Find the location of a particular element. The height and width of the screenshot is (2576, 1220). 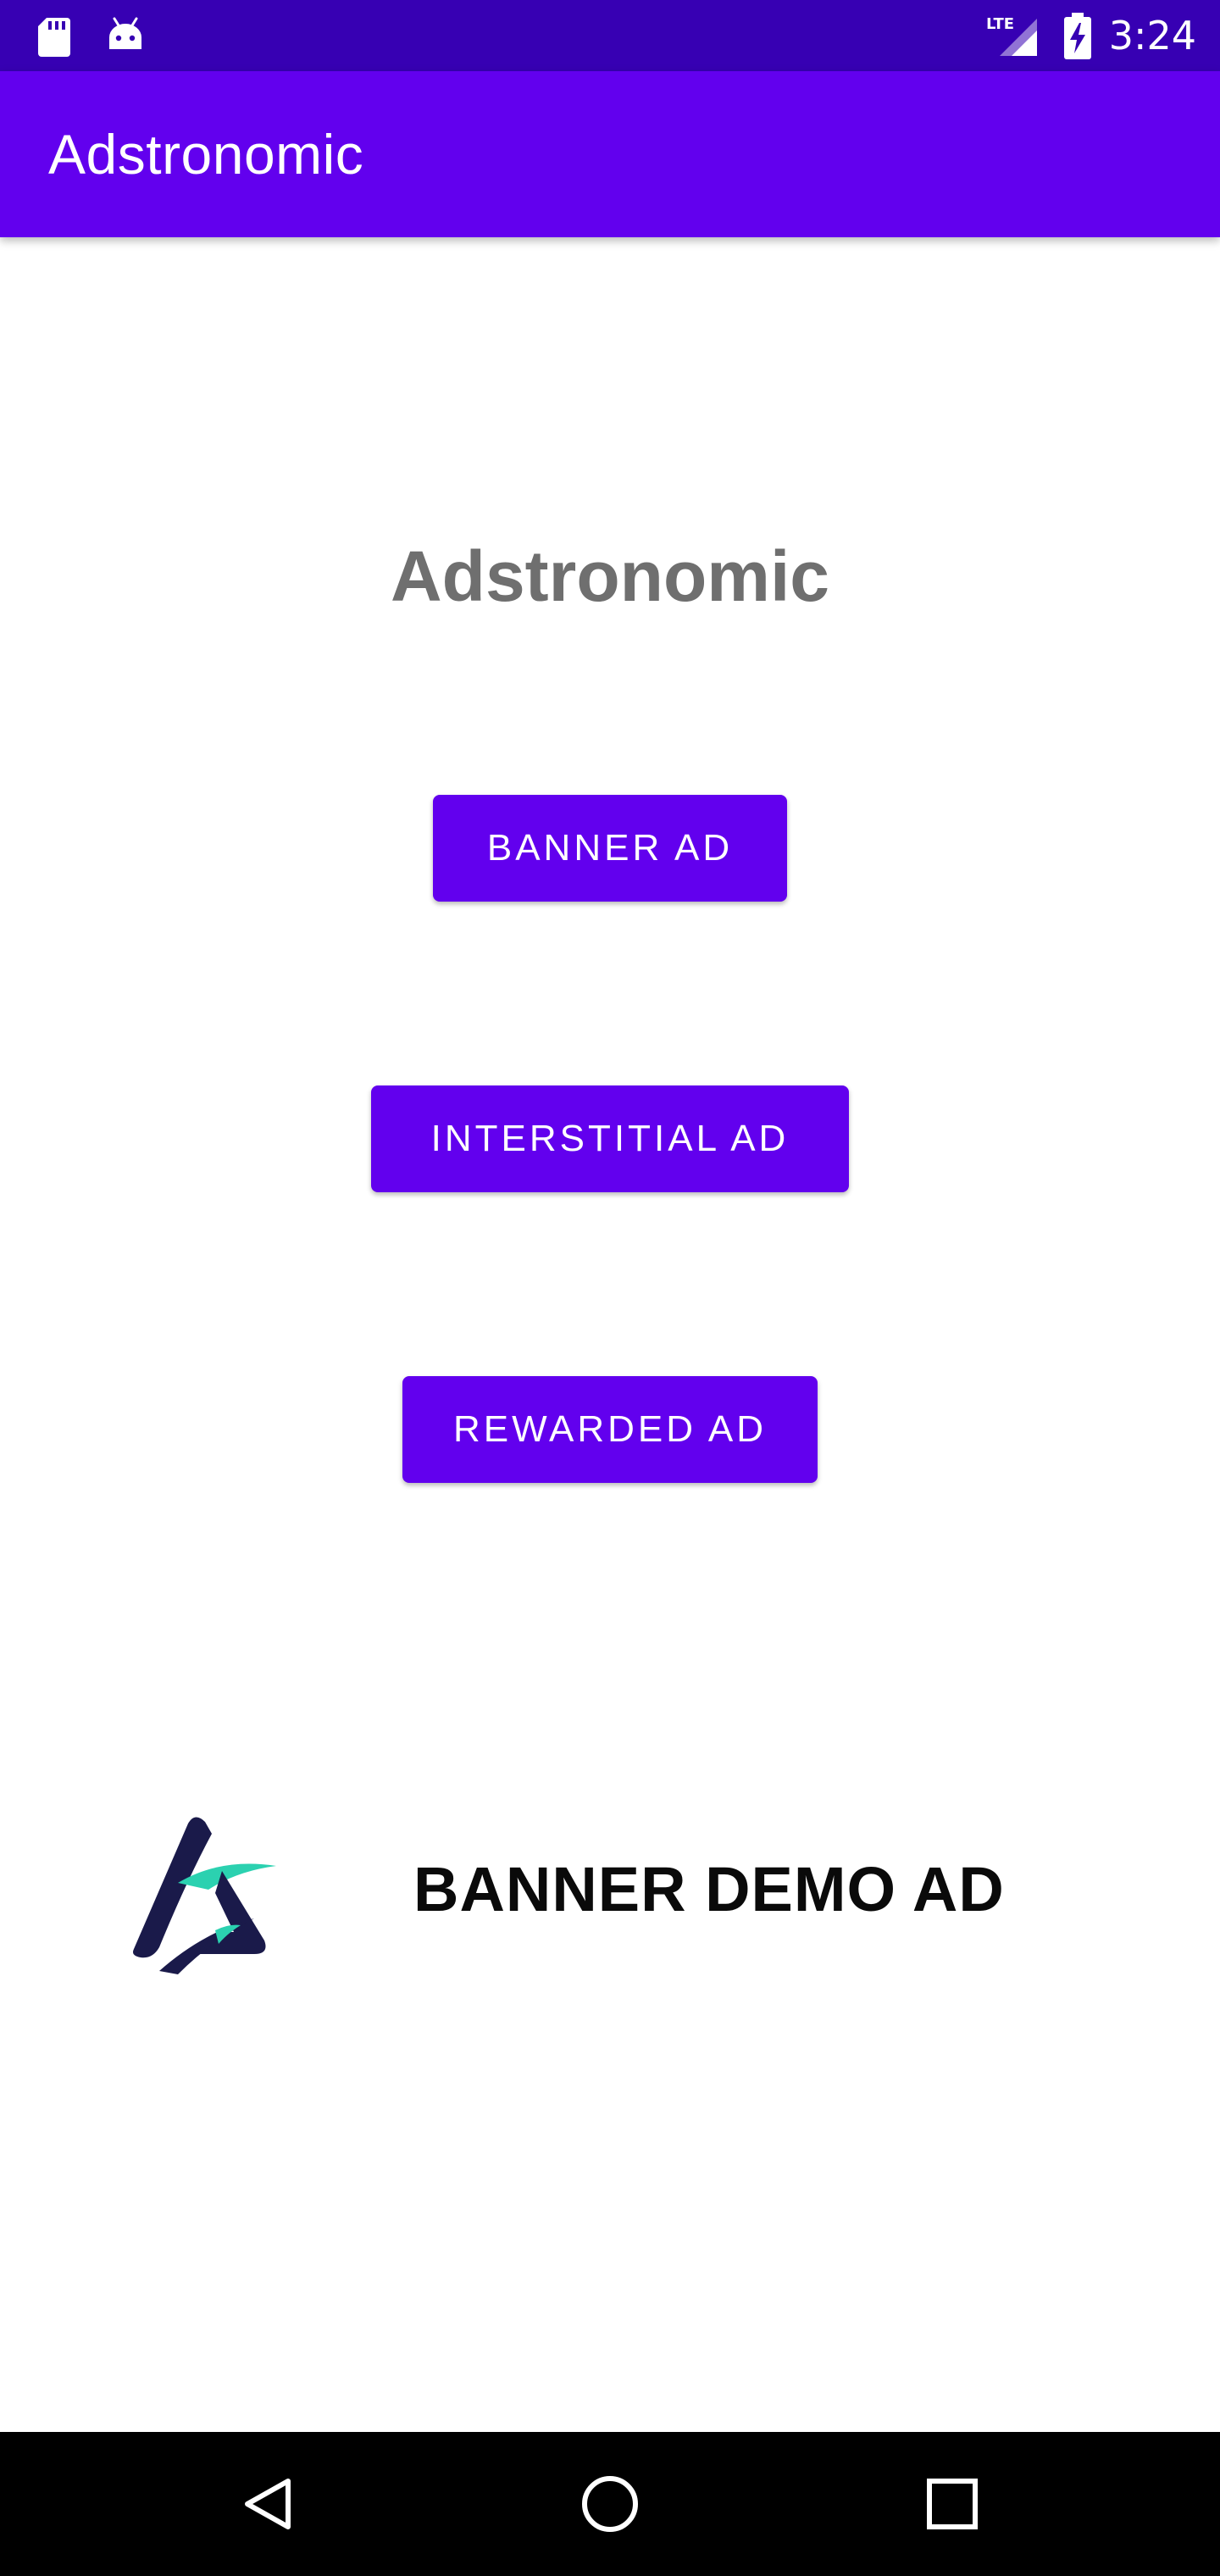

app-bar: Adstronomic is located at coordinates (610, 154).